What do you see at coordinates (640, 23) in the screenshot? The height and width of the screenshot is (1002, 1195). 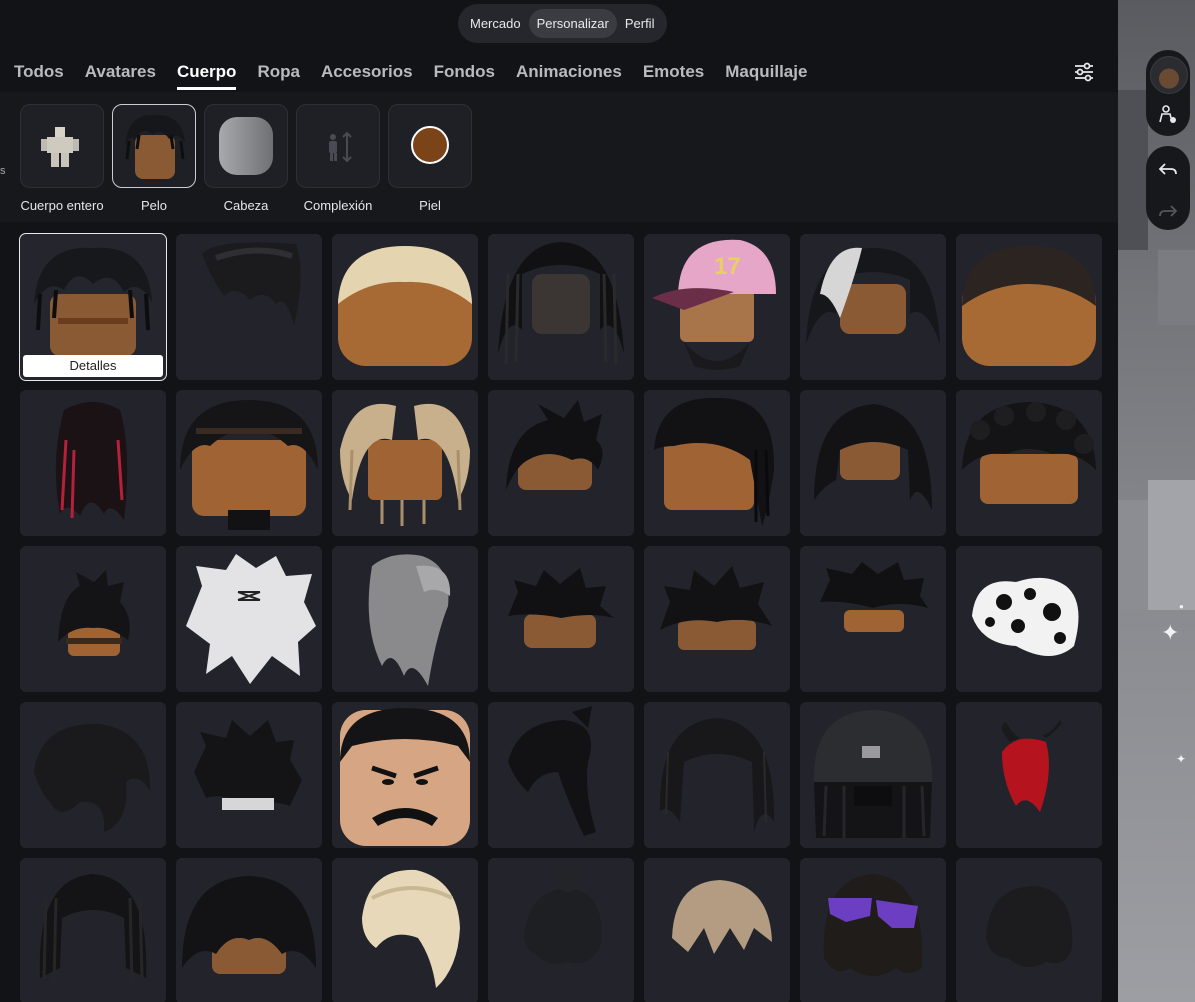 I see `nav-perfil: Perfil` at bounding box center [640, 23].